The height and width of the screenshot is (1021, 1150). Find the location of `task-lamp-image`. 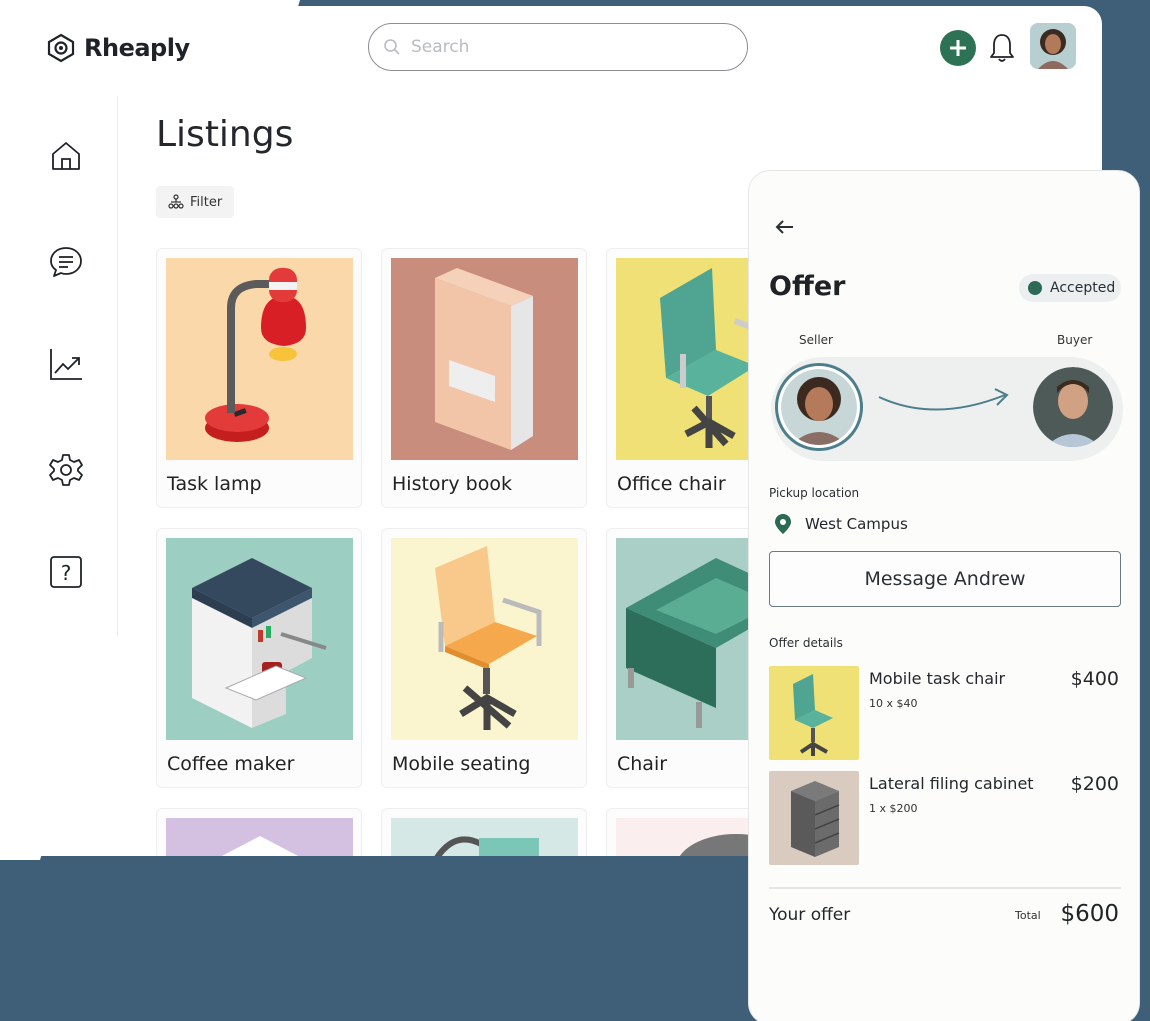

task-lamp-image is located at coordinates (259, 359).